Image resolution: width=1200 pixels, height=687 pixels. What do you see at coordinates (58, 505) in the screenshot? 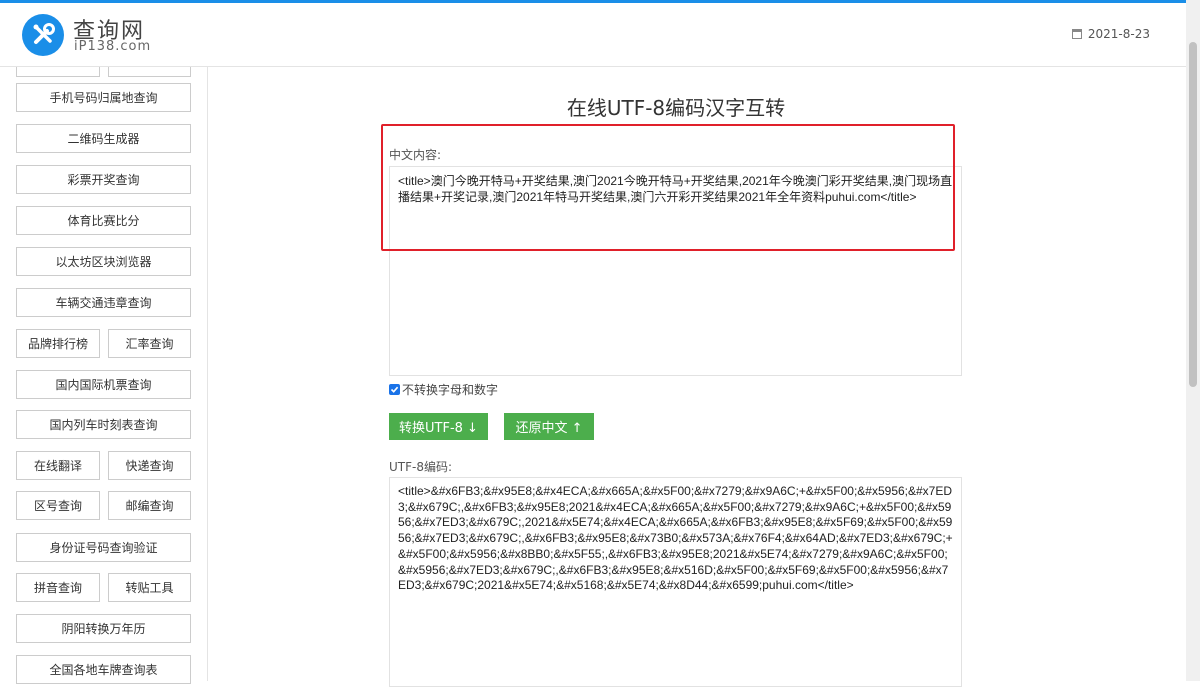
I see `sidebar-item-area-code: 区号查询` at bounding box center [58, 505].